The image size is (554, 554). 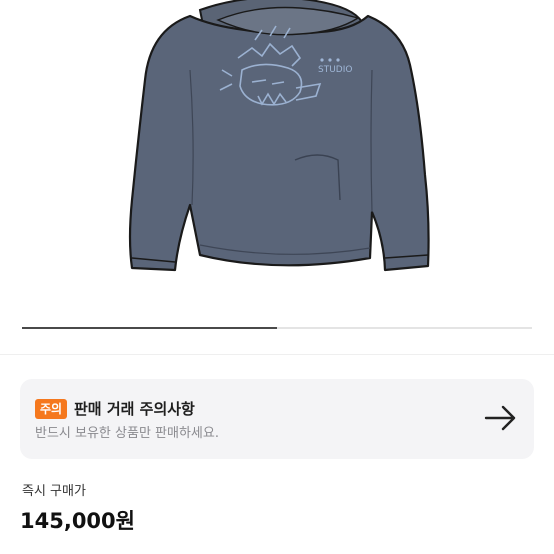 What do you see at coordinates (501, 418) in the screenshot?
I see `arrow-right-icon` at bounding box center [501, 418].